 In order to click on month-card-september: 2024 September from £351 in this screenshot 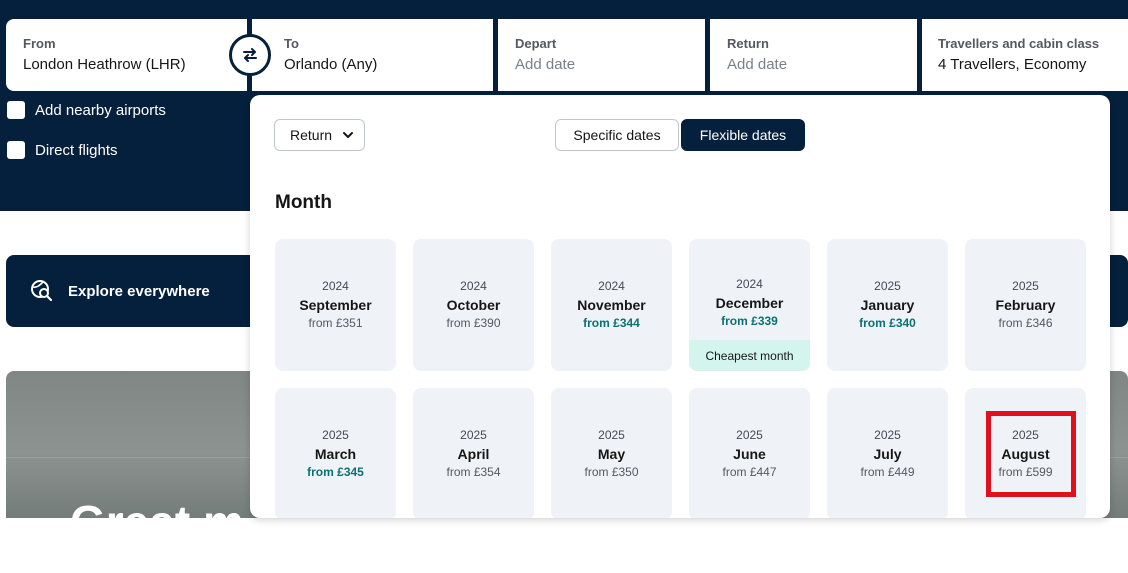, I will do `click(335, 305)`.